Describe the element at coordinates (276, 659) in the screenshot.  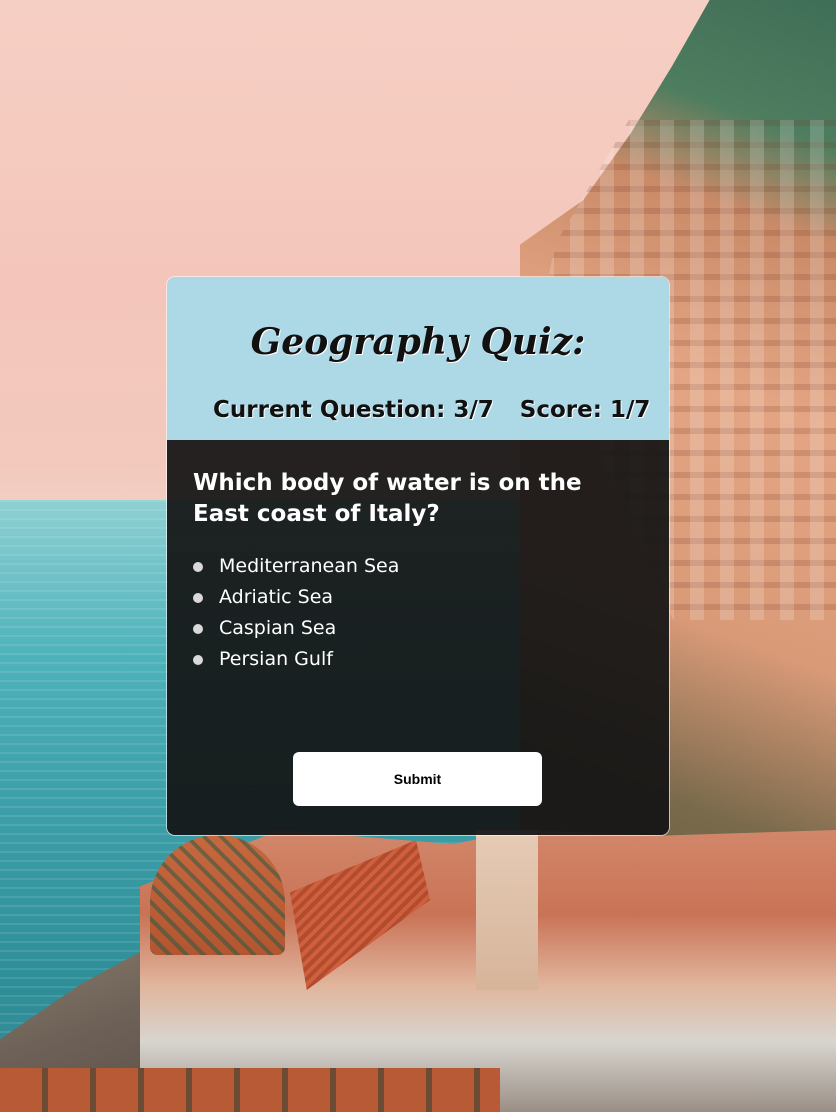
I see `answer-label: Persian Gulf` at that location.